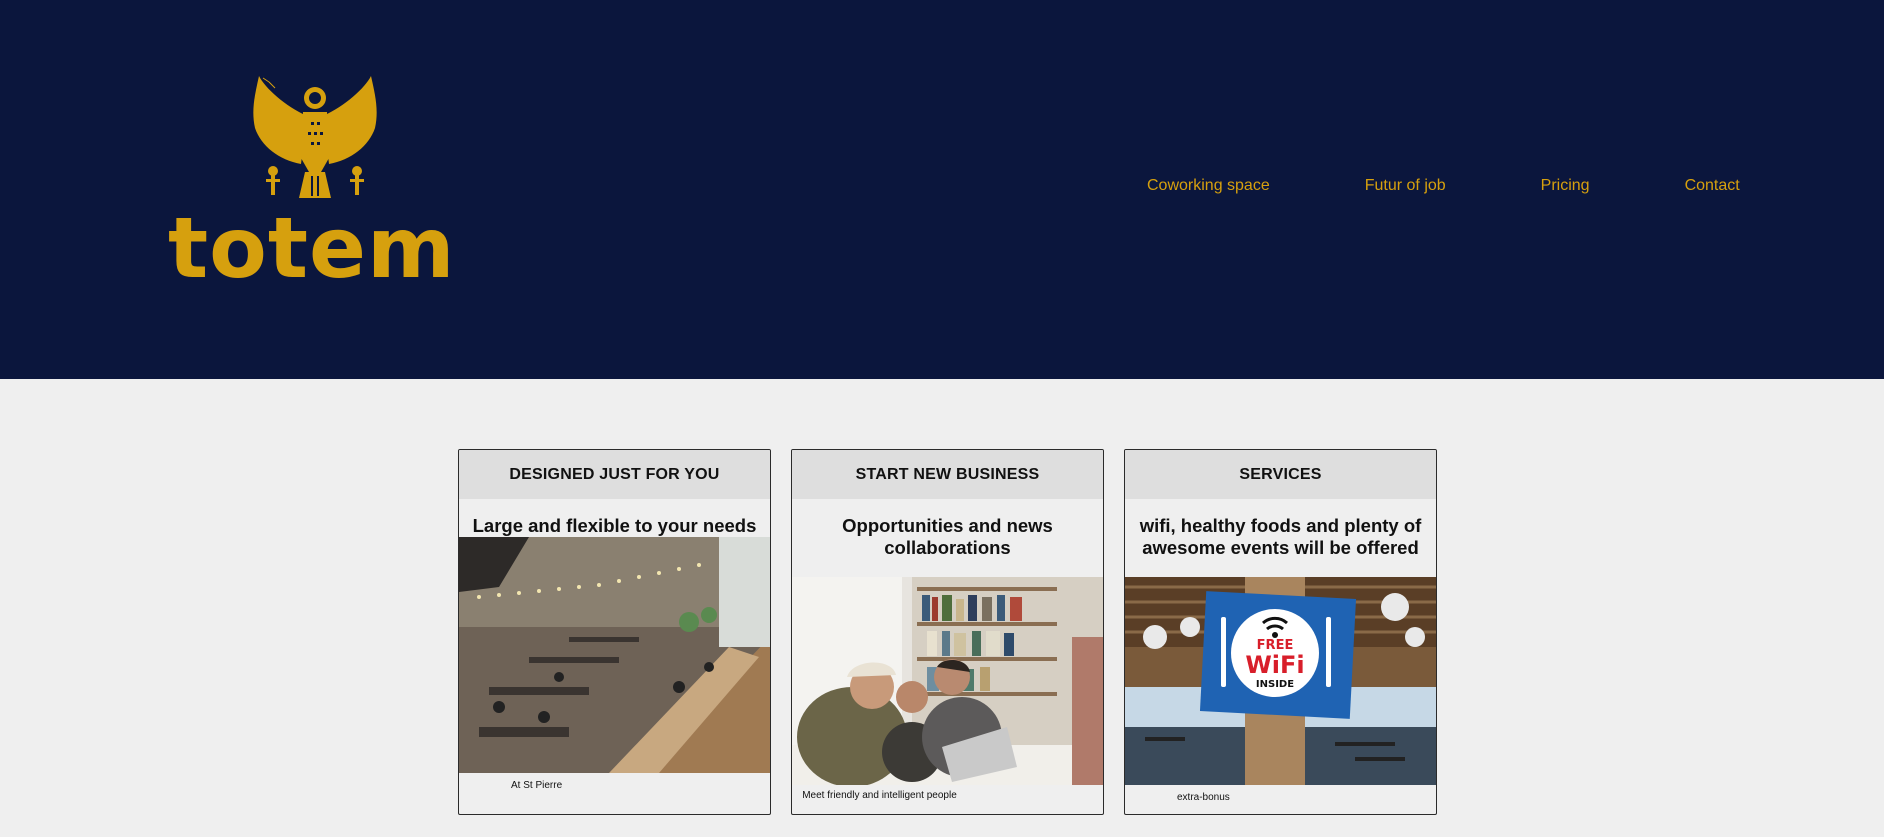 The width and height of the screenshot is (1884, 837). What do you see at coordinates (947, 474) in the screenshot?
I see `card-heading: START NEW BUSINESS` at bounding box center [947, 474].